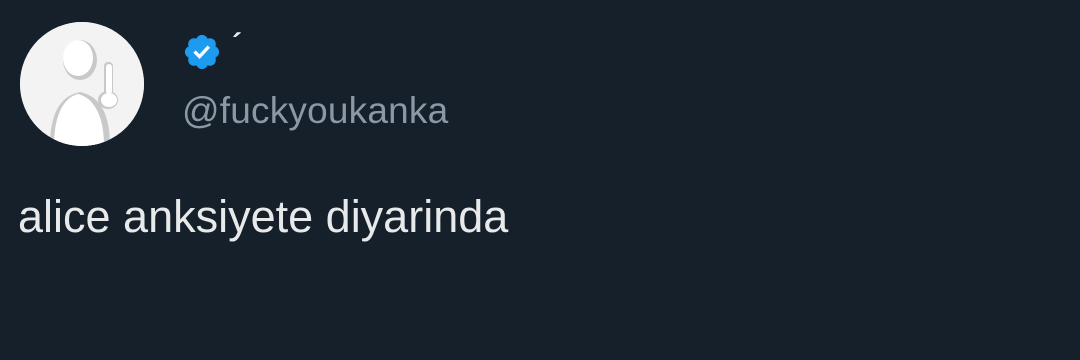 The width and height of the screenshot is (1080, 360). I want to click on verified-check-icon, so click(202, 52).